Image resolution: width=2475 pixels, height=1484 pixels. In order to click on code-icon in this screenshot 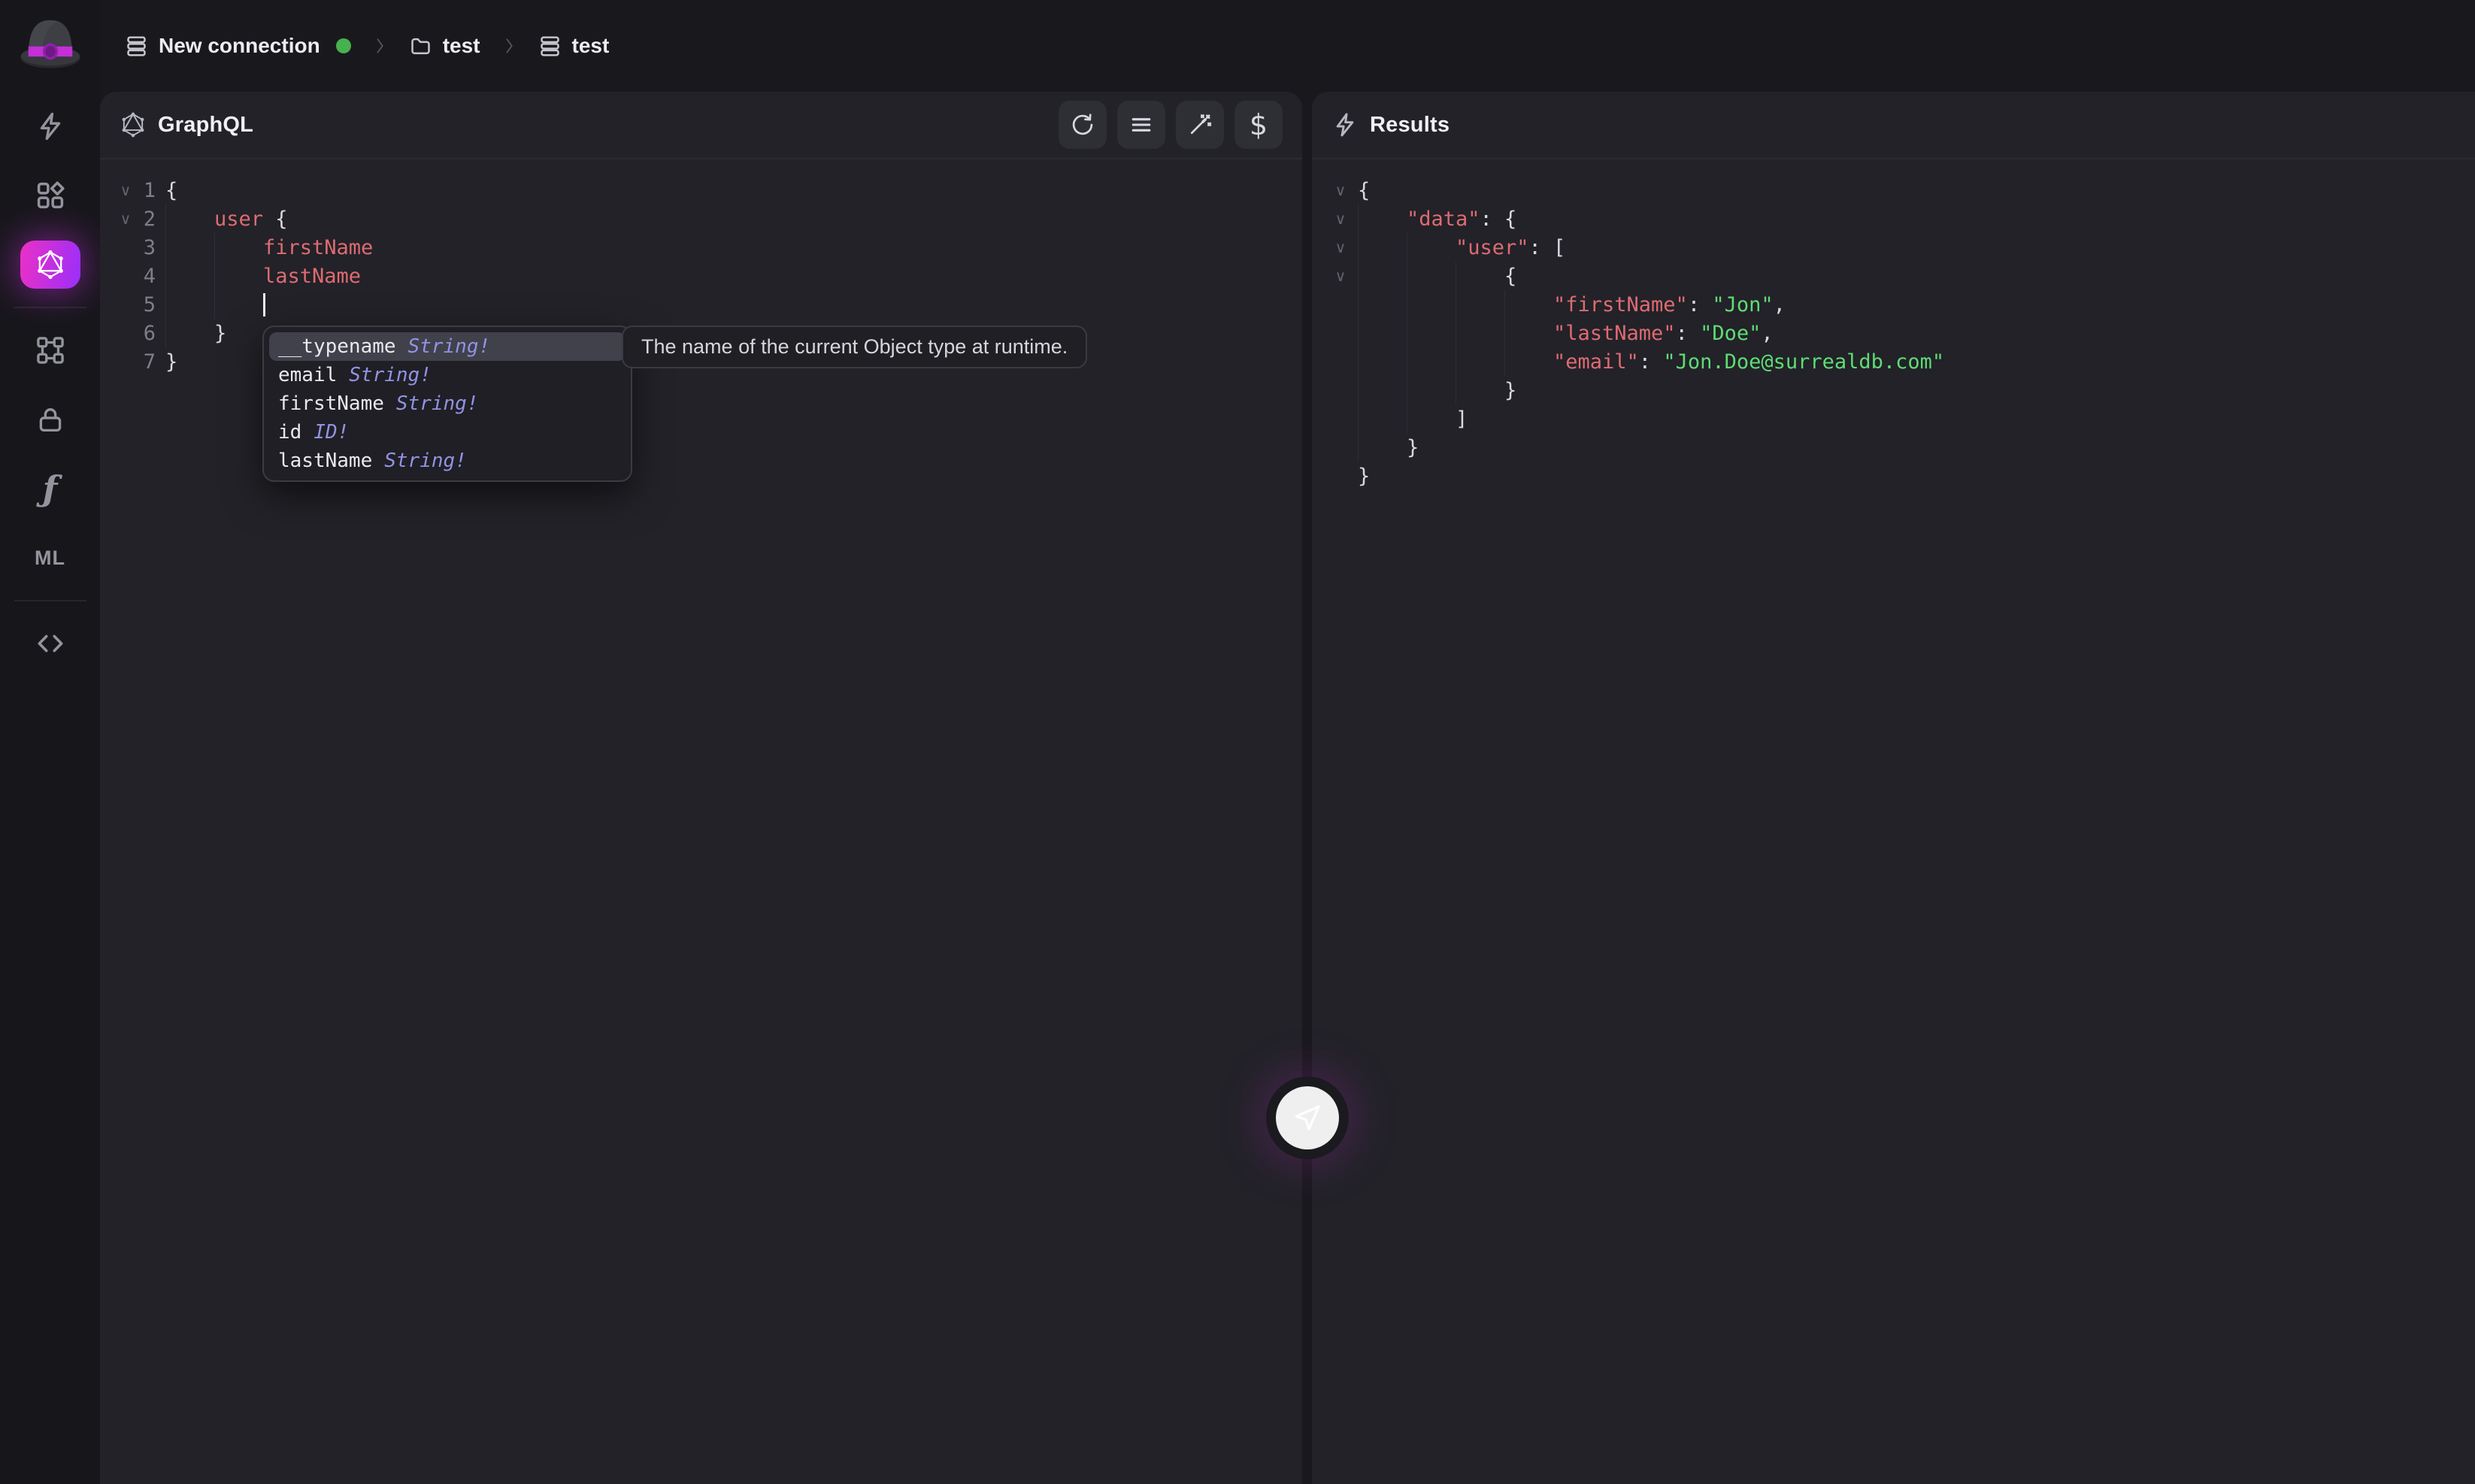, I will do `click(50, 643)`.